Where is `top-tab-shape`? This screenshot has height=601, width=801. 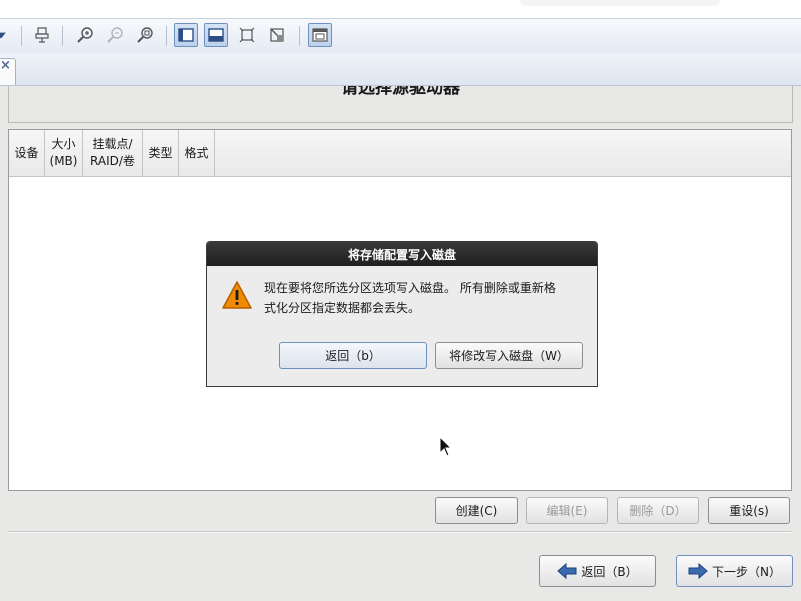 top-tab-shape is located at coordinates (620, 3).